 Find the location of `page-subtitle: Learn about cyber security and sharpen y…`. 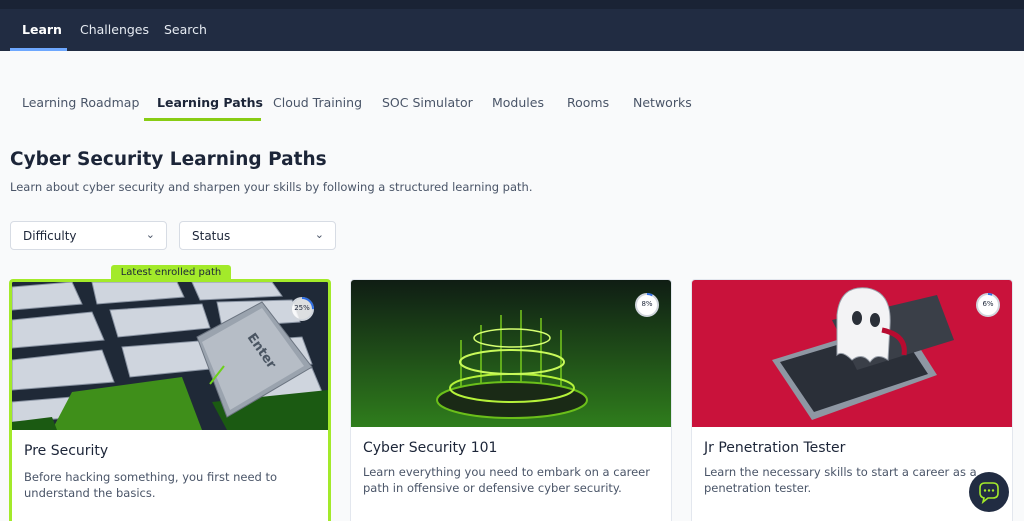

page-subtitle: Learn about cyber security and sharpen y… is located at coordinates (271, 187).